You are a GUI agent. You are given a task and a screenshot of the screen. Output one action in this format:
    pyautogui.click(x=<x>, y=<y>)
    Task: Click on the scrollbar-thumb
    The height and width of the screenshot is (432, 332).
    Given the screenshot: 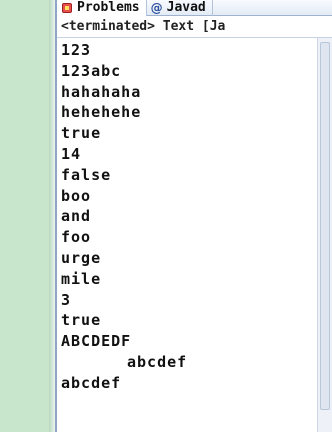 What is the action you would take?
    pyautogui.click(x=325, y=226)
    